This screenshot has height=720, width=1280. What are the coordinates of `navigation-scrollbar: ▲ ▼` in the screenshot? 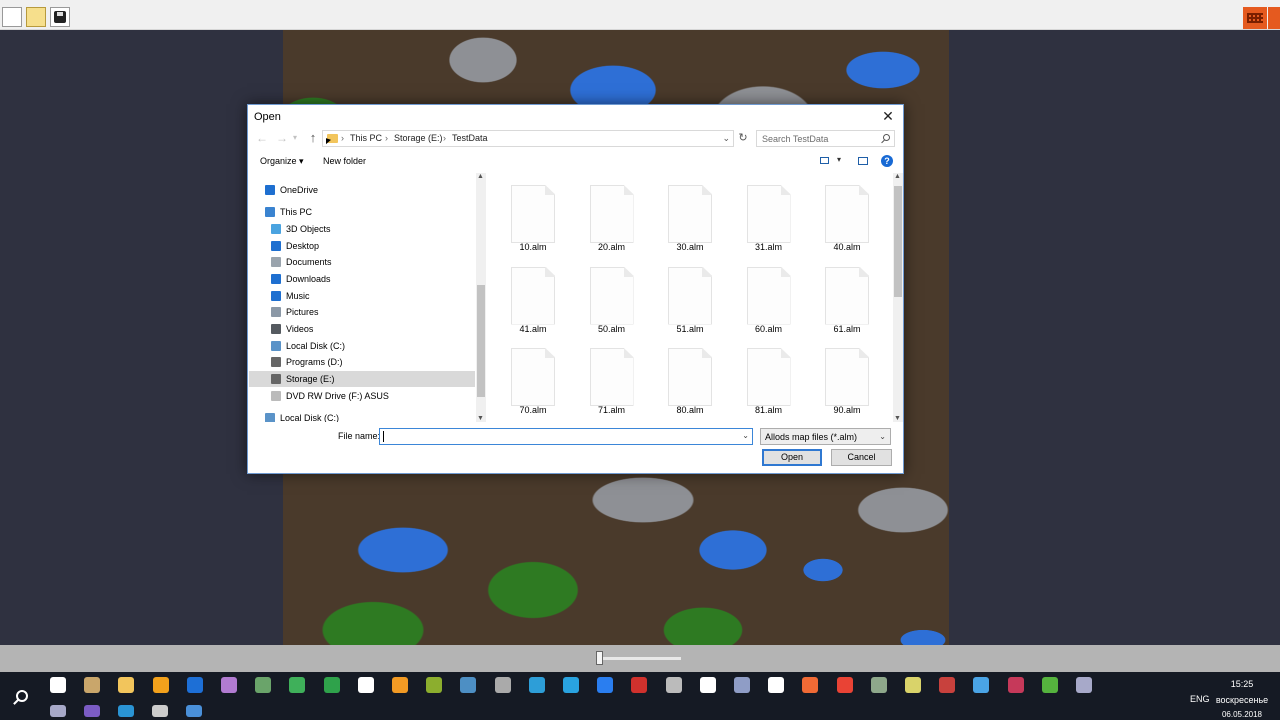 It's located at (481, 297).